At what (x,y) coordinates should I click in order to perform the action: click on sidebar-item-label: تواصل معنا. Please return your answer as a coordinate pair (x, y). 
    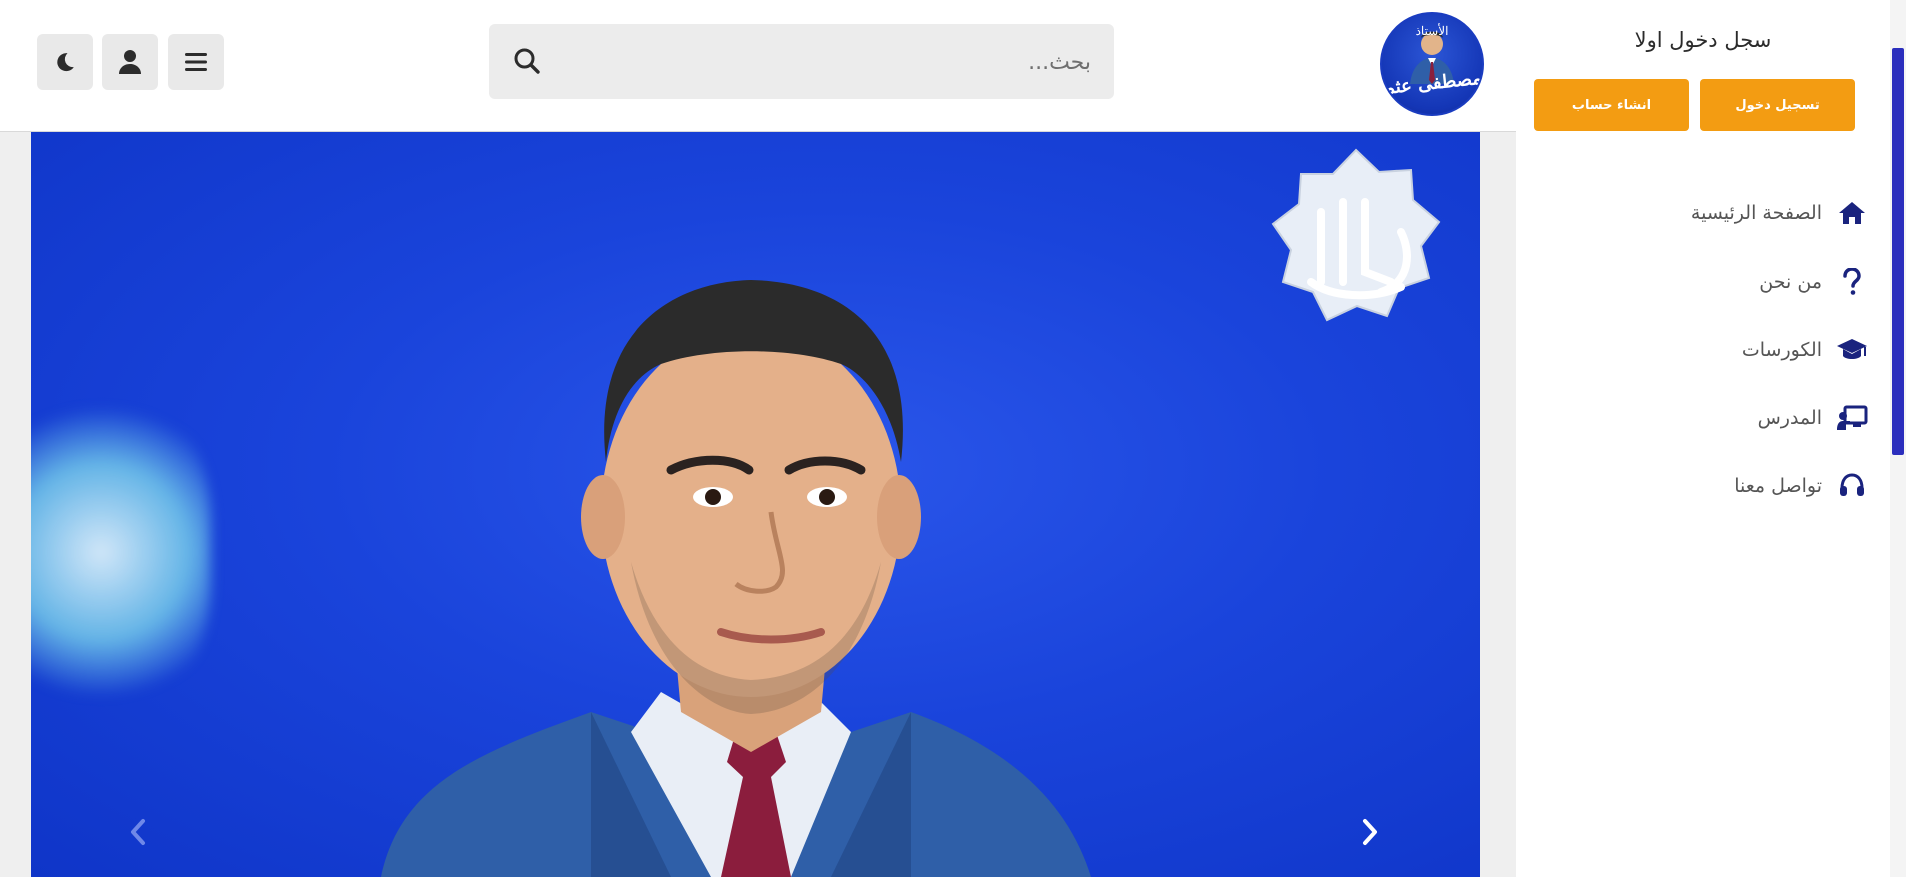
    Looking at the image, I should click on (1778, 486).